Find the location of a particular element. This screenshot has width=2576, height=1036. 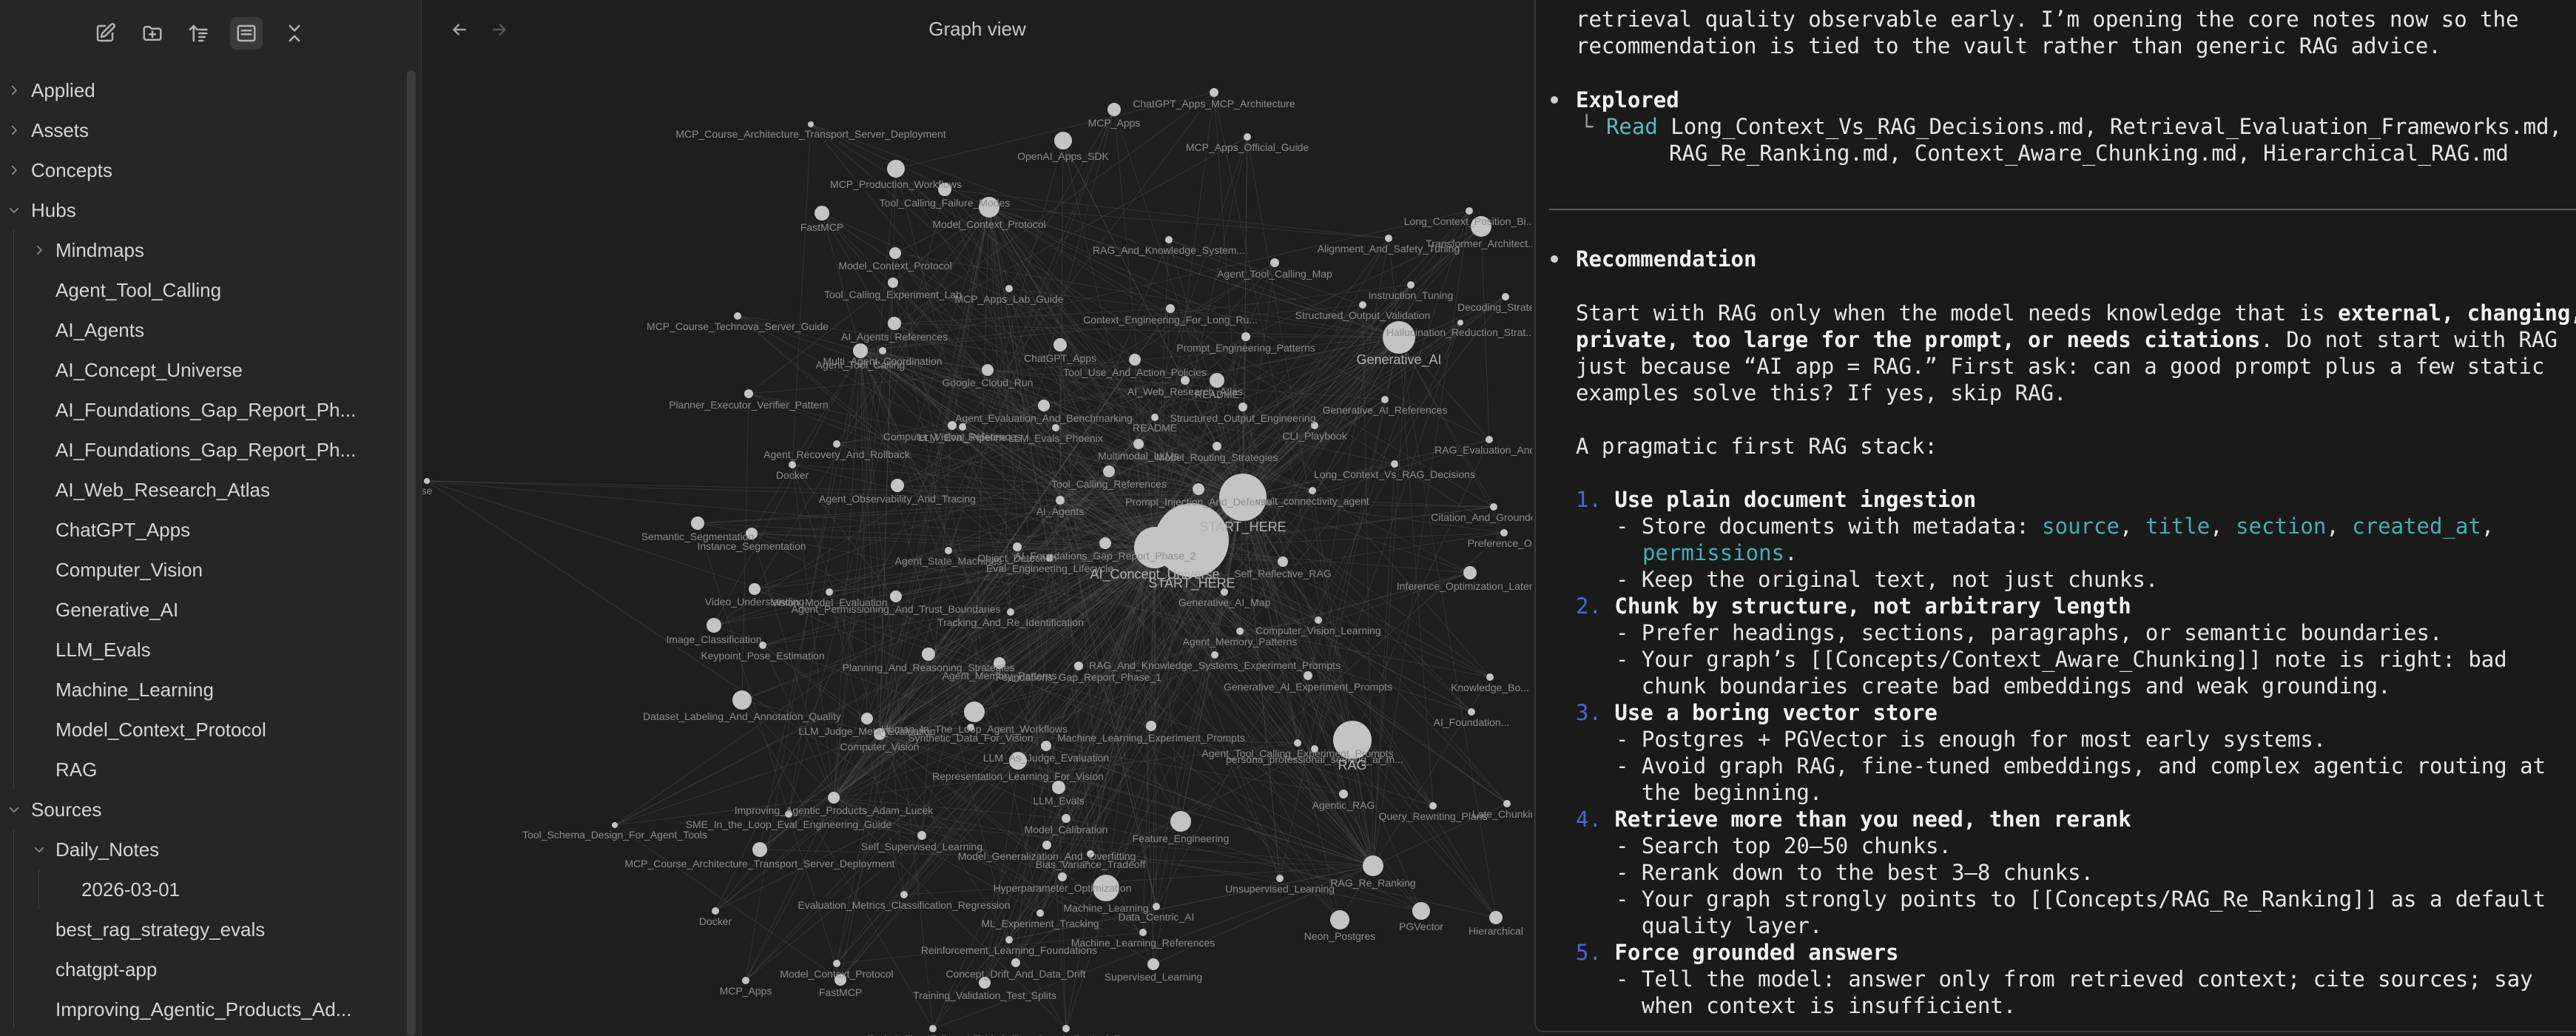

file-item-generative-ai: Generative_AI is located at coordinates (201, 610).